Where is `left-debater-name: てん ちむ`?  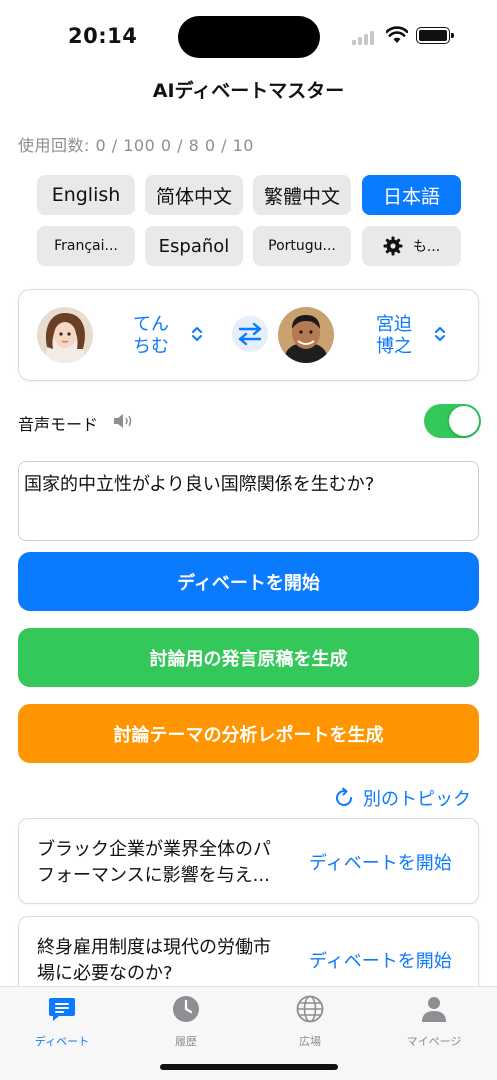 left-debater-name: てん ちむ is located at coordinates (151, 336).